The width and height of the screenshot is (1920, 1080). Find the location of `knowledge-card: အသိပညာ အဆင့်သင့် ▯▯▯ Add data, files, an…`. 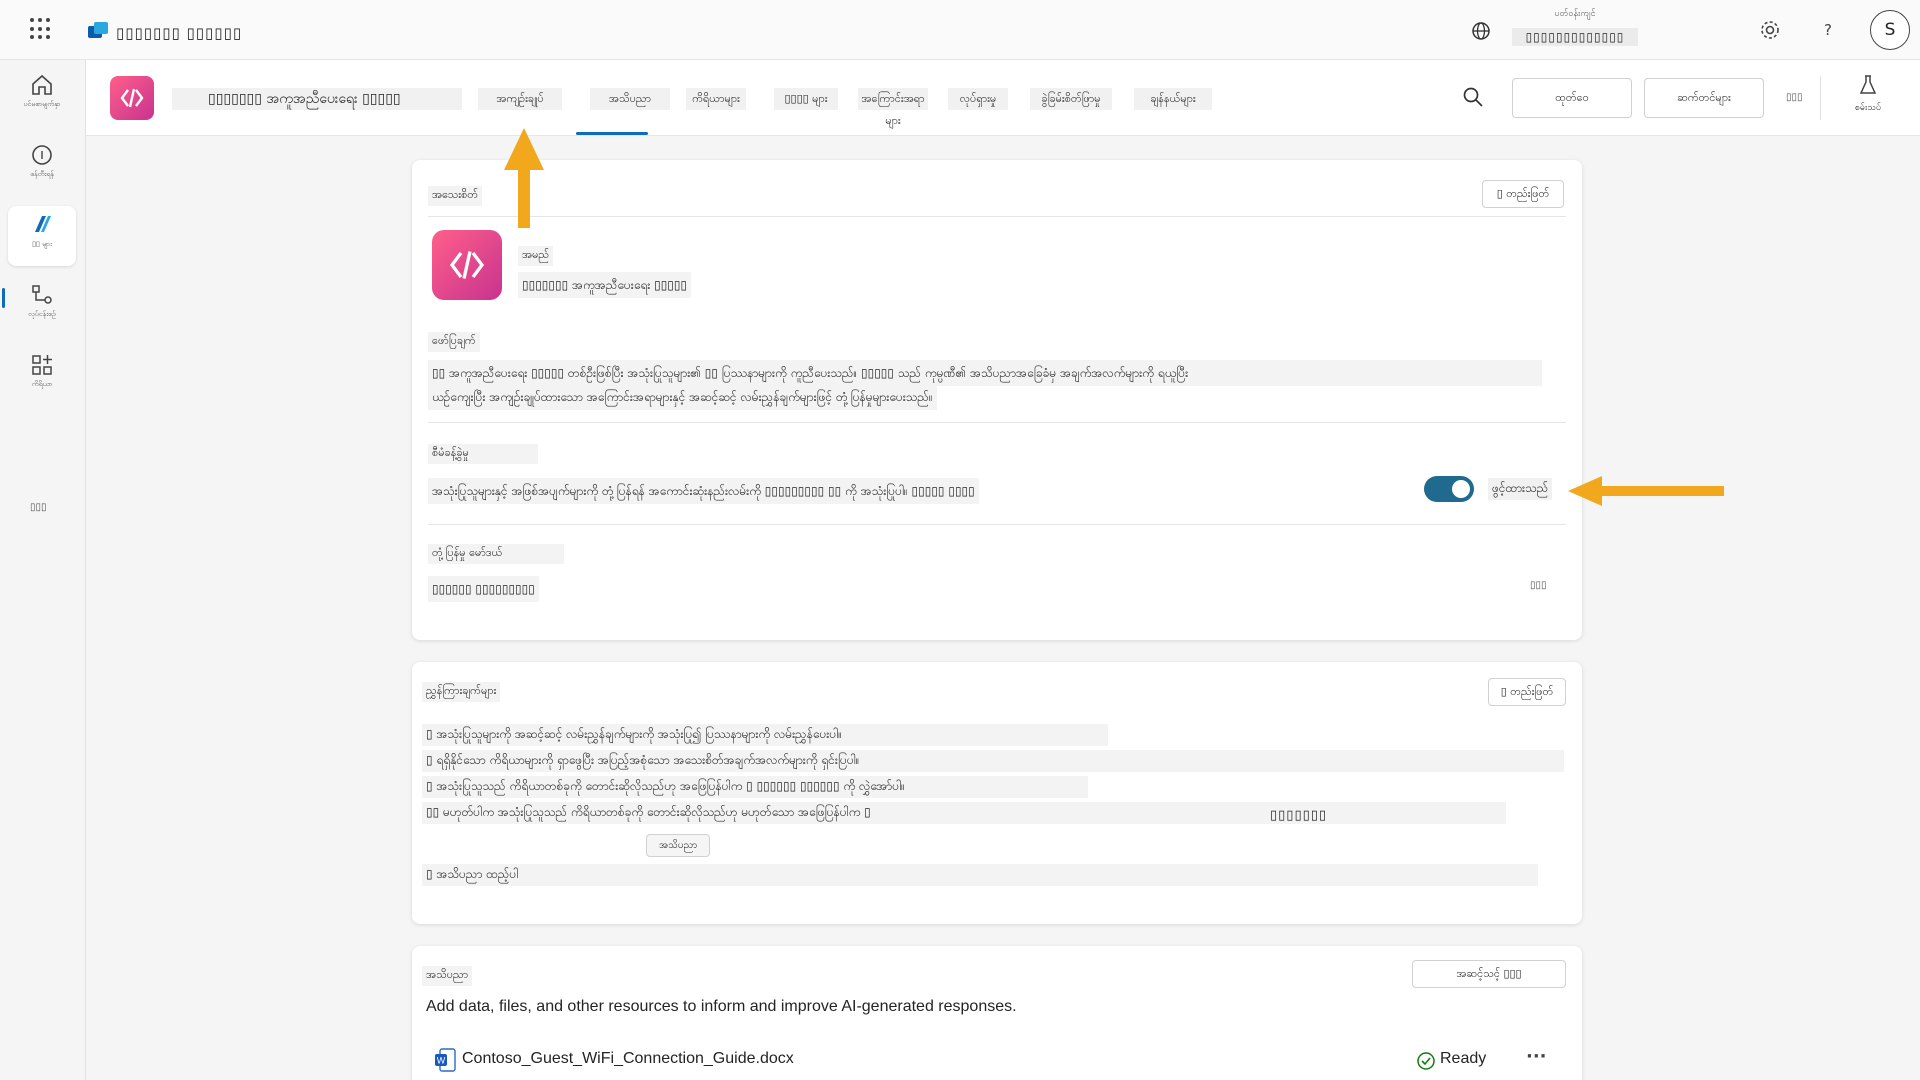

knowledge-card: အသိပညာ အဆင့်သင့် ▯▯▯ Add data, files, an… is located at coordinates (997, 1013).